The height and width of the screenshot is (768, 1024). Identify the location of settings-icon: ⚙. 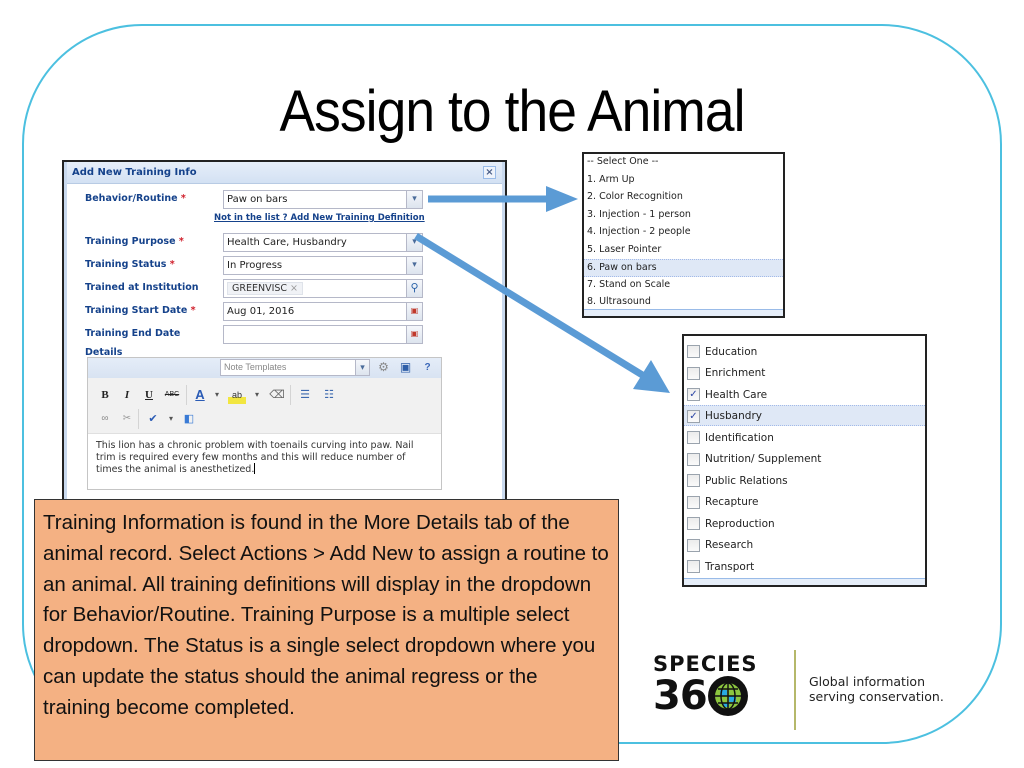
(383, 367).